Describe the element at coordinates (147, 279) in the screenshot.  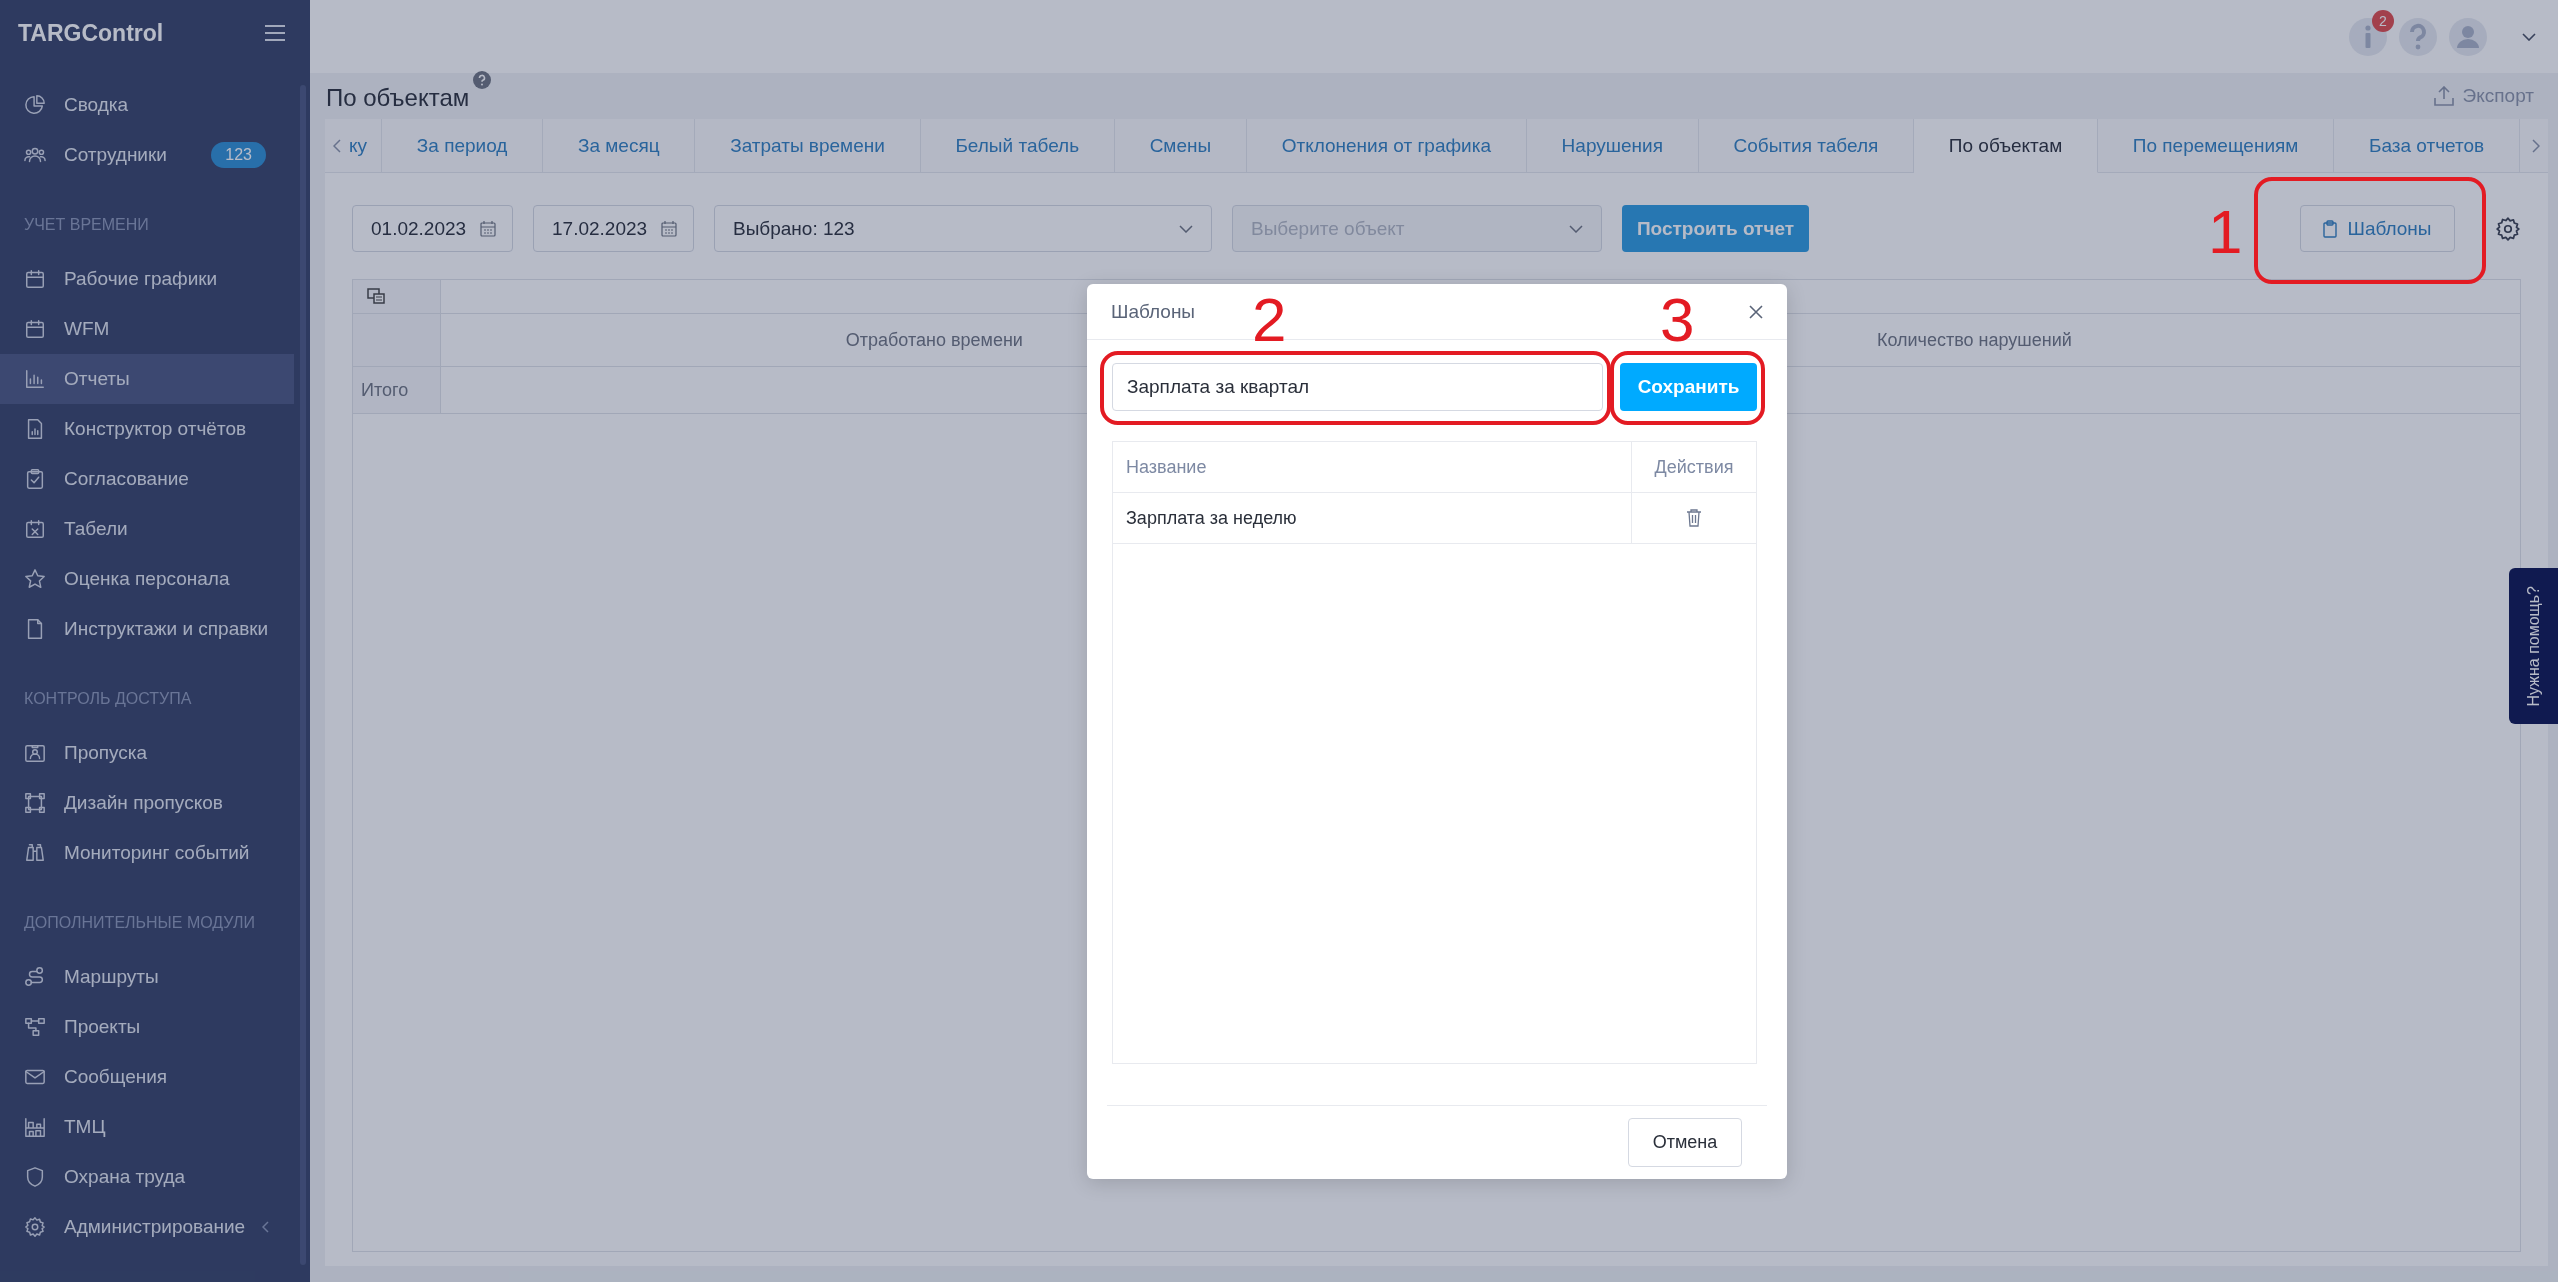
I see `sidebar-item: Рабочие графики` at that location.